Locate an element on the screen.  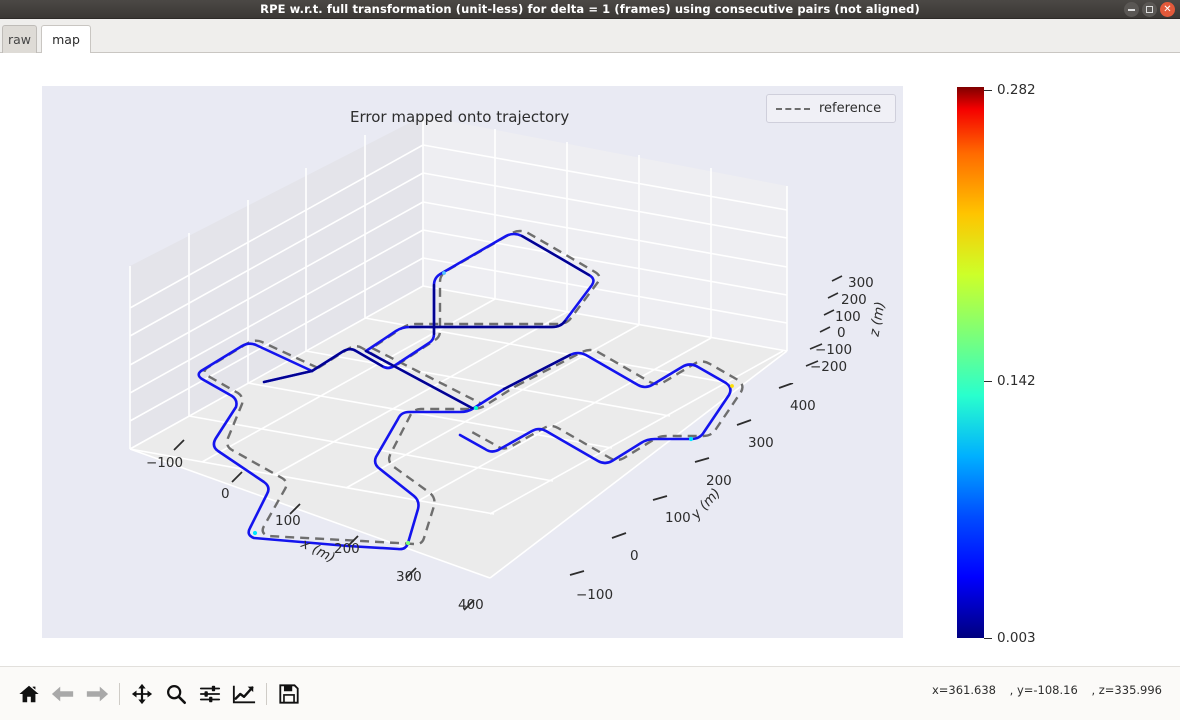
subplots-button is located at coordinates (210, 694).